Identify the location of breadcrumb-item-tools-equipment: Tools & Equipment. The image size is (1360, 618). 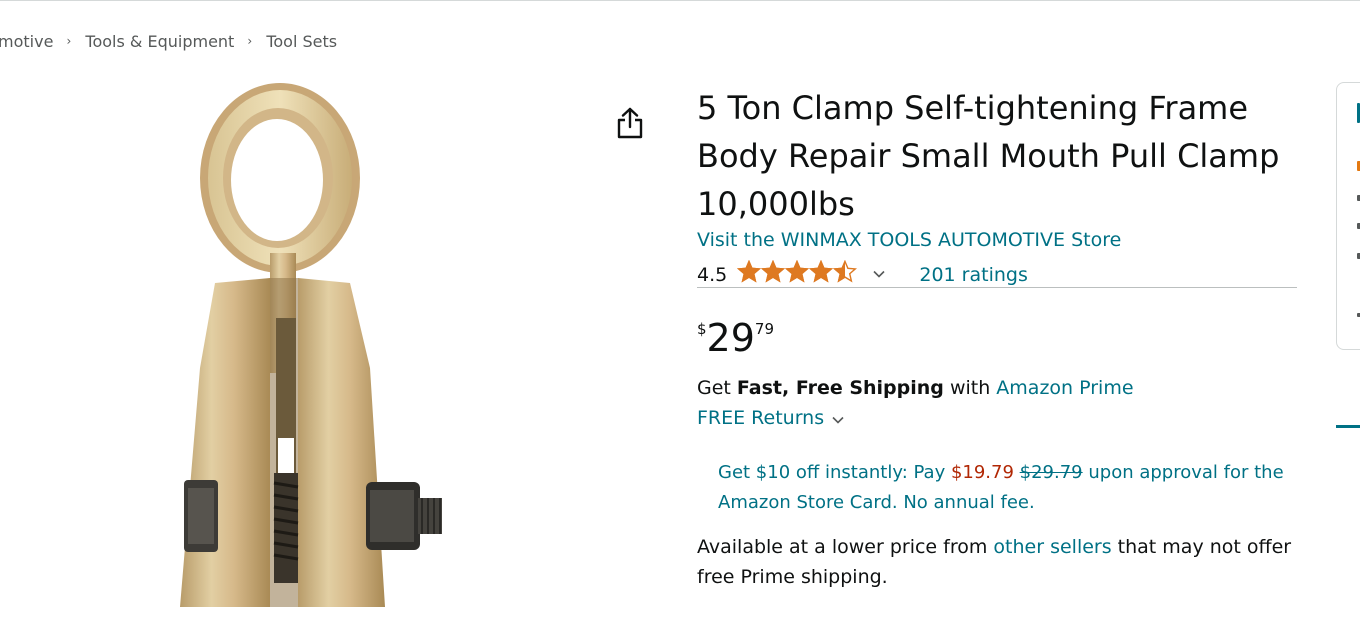
(159, 41).